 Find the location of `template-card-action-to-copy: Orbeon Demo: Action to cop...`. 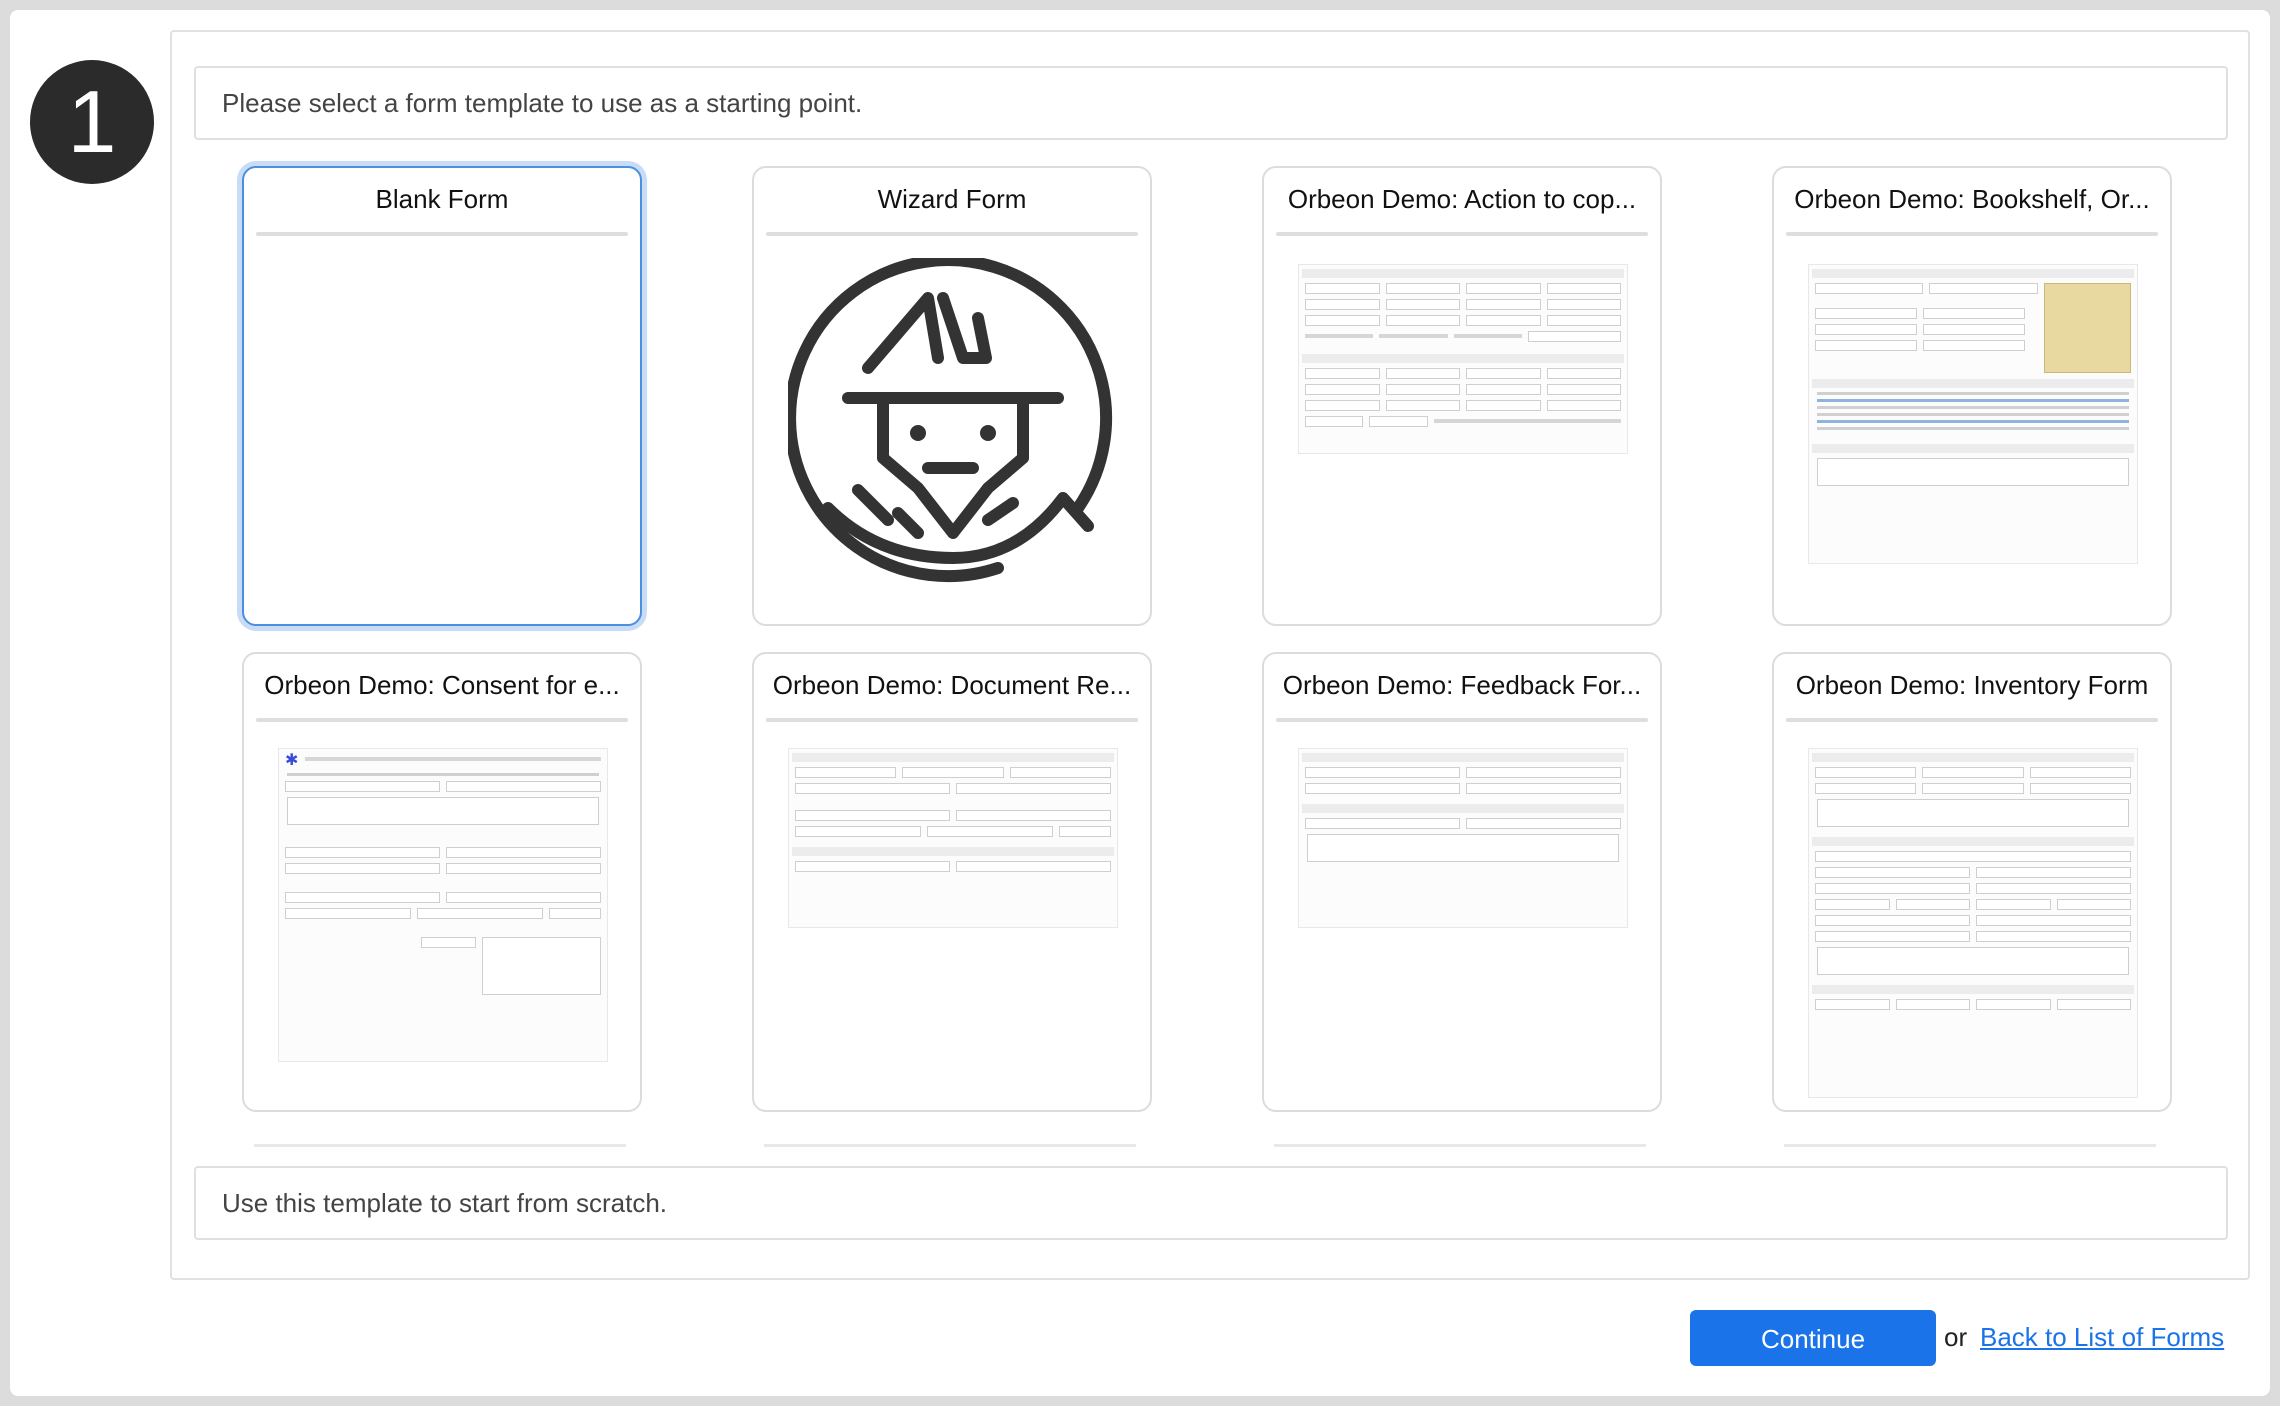

template-card-action-to-copy: Orbeon Demo: Action to cop... is located at coordinates (1462, 396).